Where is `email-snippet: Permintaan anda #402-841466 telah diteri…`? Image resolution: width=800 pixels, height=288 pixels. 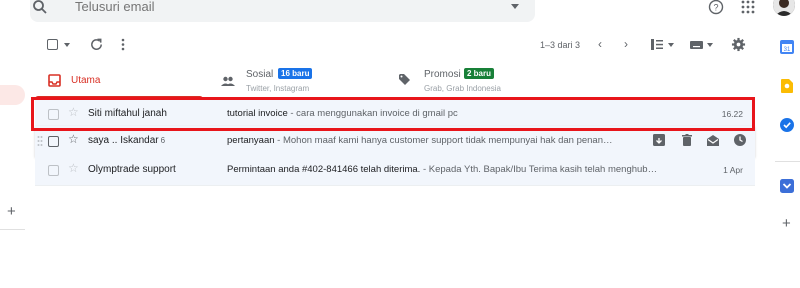 email-snippet: Permintaan anda #402-841466 telah diteri… is located at coordinates (457, 169).